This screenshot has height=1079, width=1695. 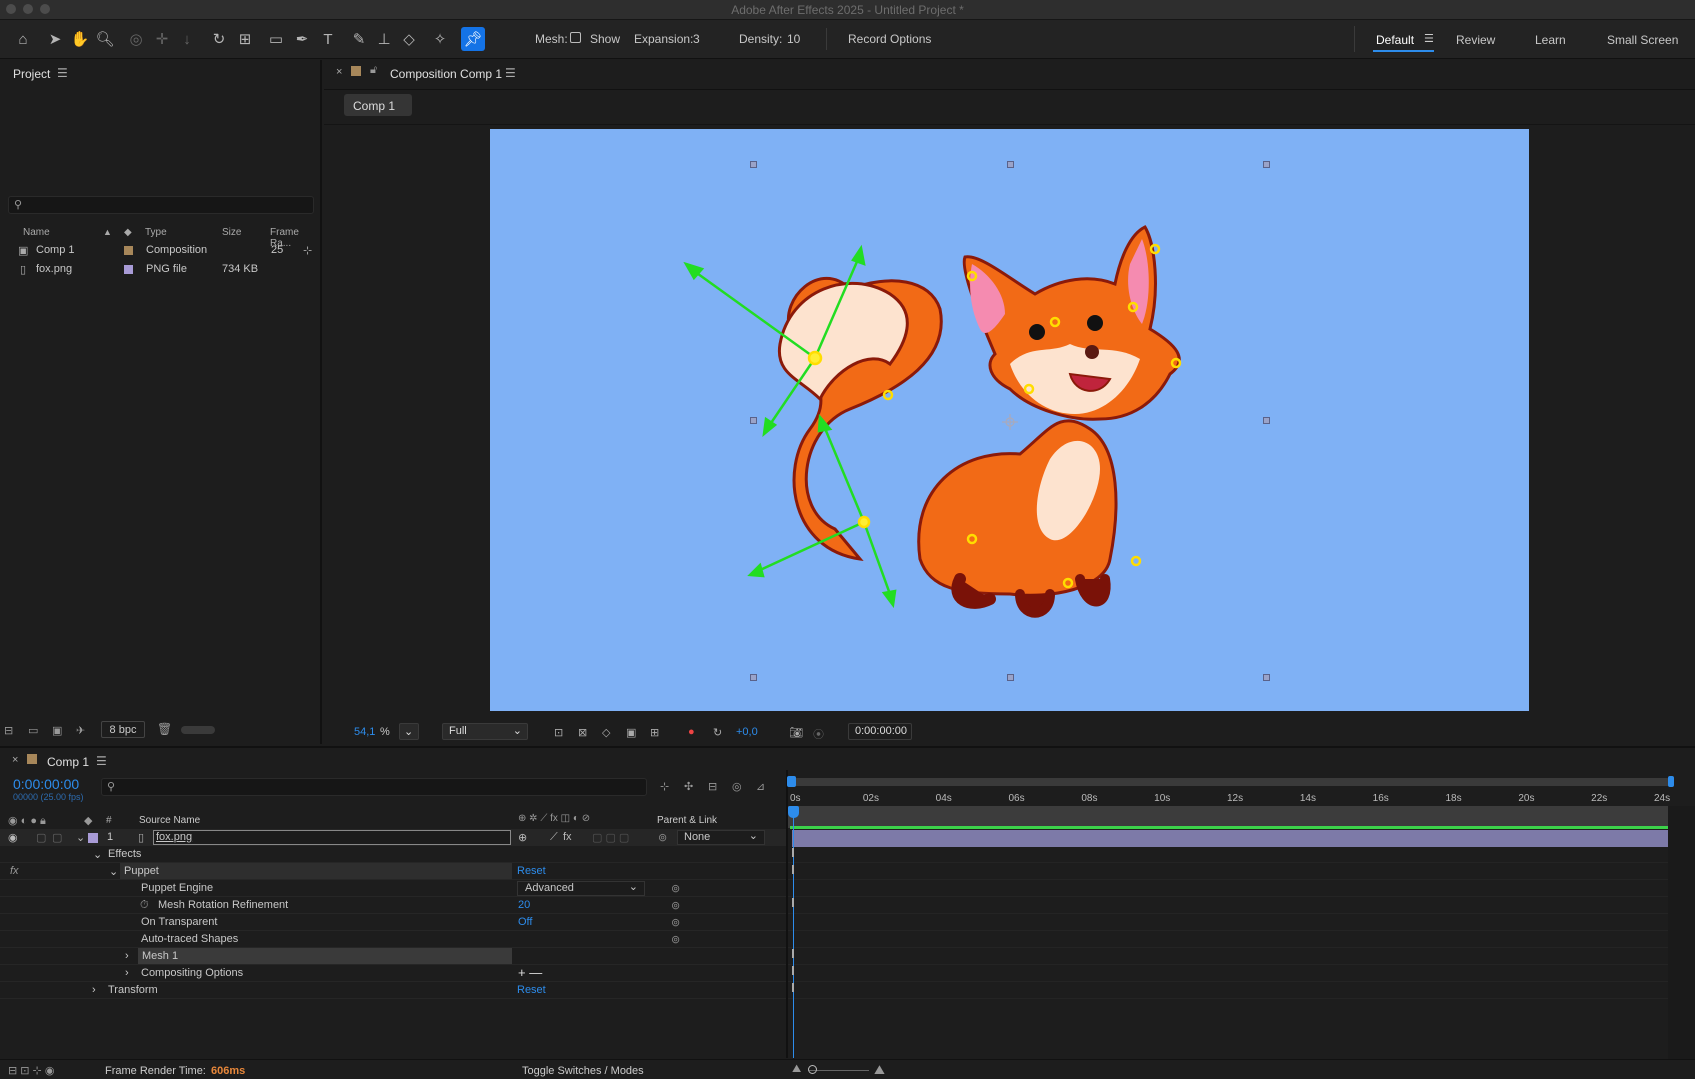 I want to click on workspace-learn: Learn, so click(x=1550, y=40).